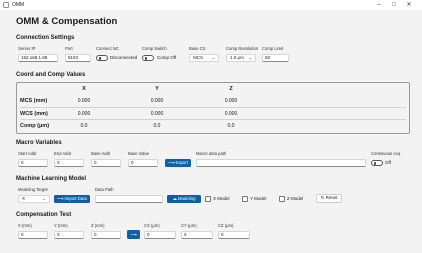 The image size is (422, 253). What do you see at coordinates (104, 189) in the screenshot?
I see `ml-data-path-label: Data Path` at bounding box center [104, 189].